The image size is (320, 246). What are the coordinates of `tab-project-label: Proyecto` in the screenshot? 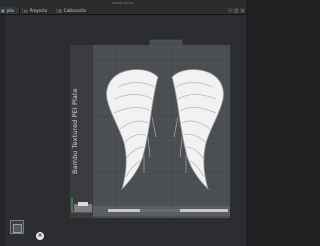 It's located at (38, 10).